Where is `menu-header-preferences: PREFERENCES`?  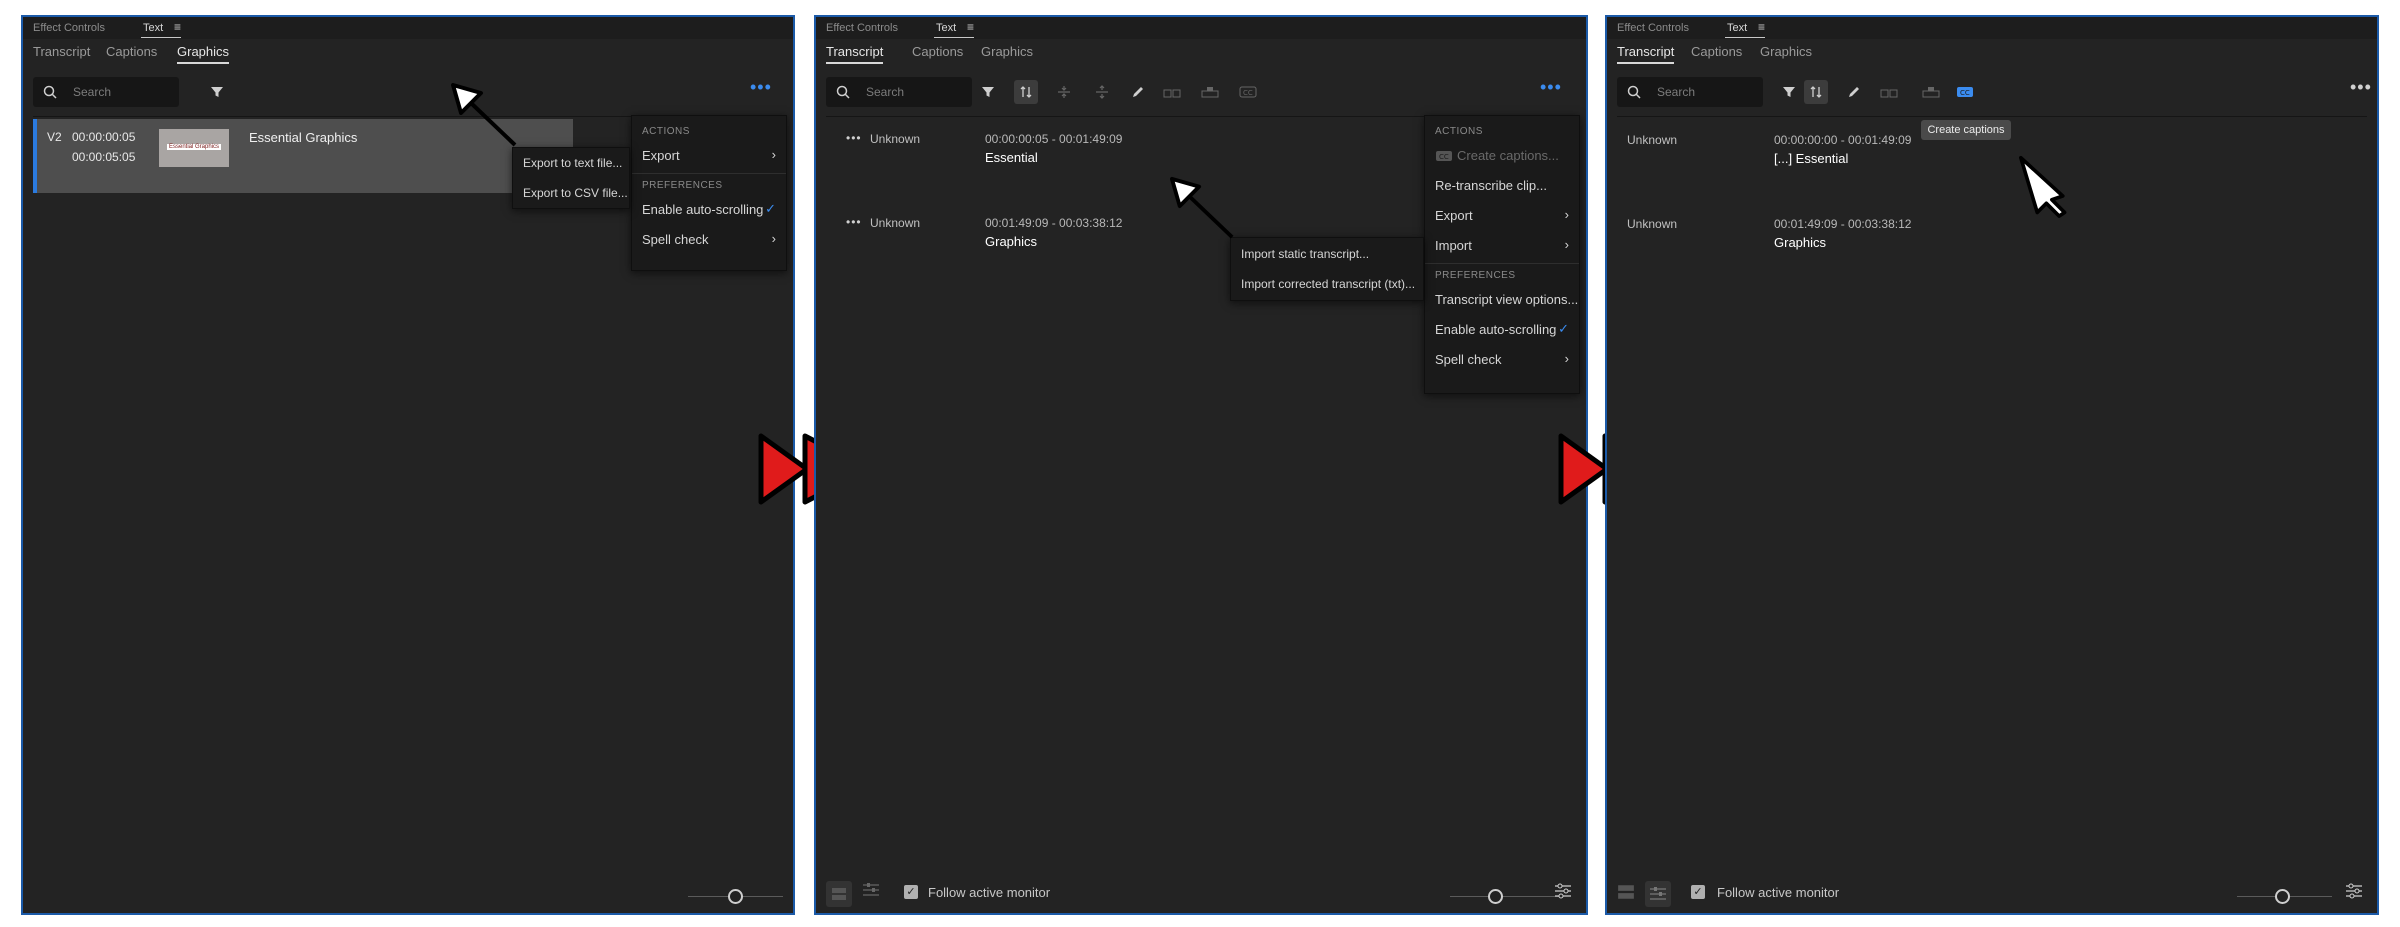
menu-header-preferences: PREFERENCES is located at coordinates (682, 185).